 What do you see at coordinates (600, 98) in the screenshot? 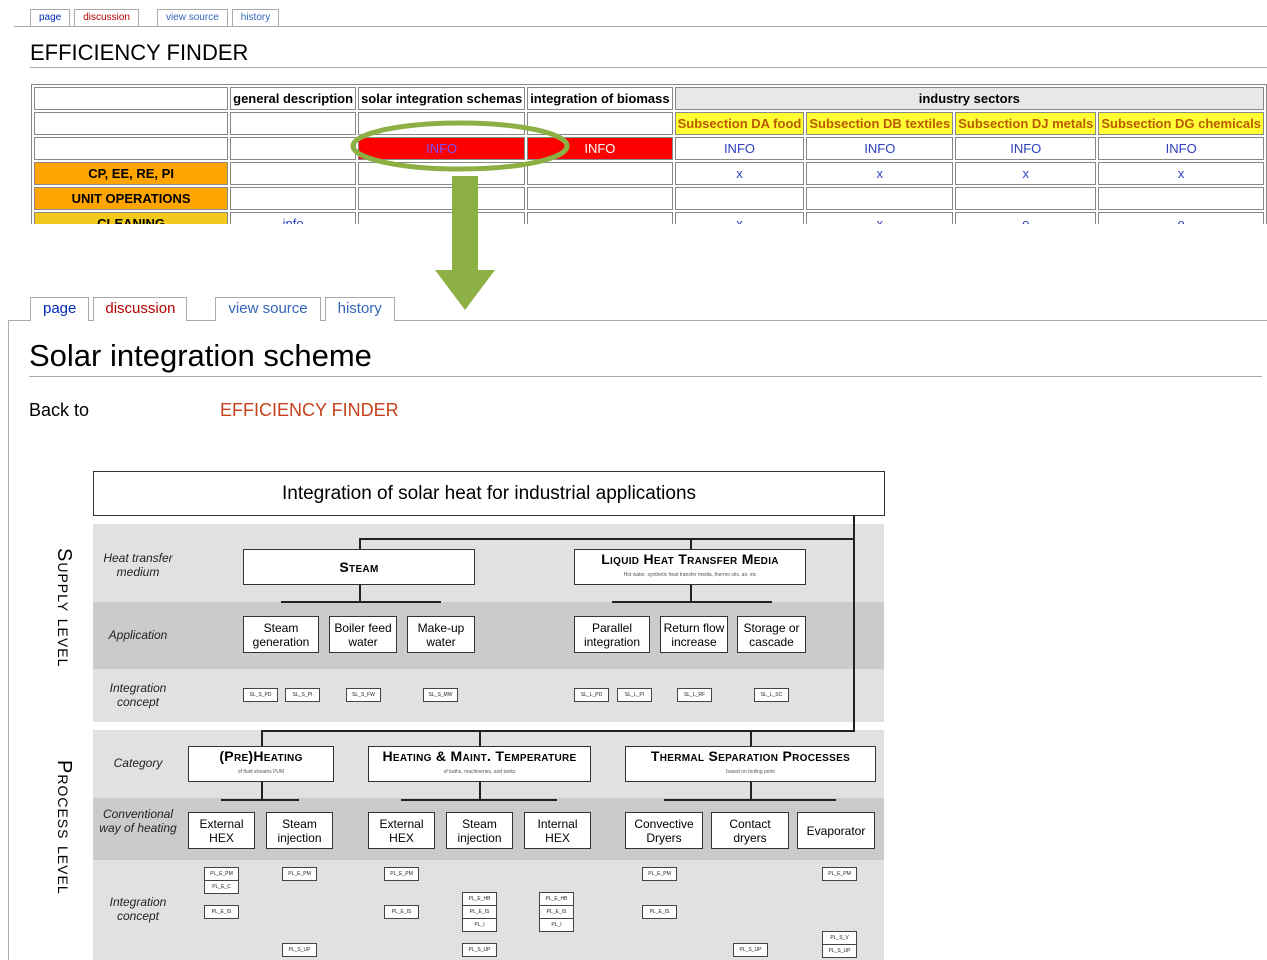
I see `header-biomass: integration of biomass` at bounding box center [600, 98].